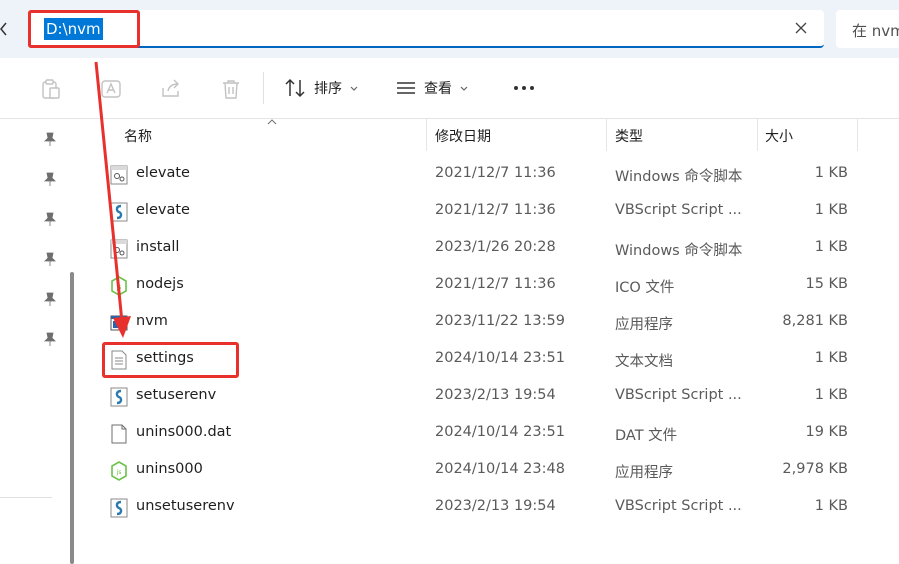 The height and width of the screenshot is (564, 899). What do you see at coordinates (231, 89) in the screenshot?
I see `delete-icon` at bounding box center [231, 89].